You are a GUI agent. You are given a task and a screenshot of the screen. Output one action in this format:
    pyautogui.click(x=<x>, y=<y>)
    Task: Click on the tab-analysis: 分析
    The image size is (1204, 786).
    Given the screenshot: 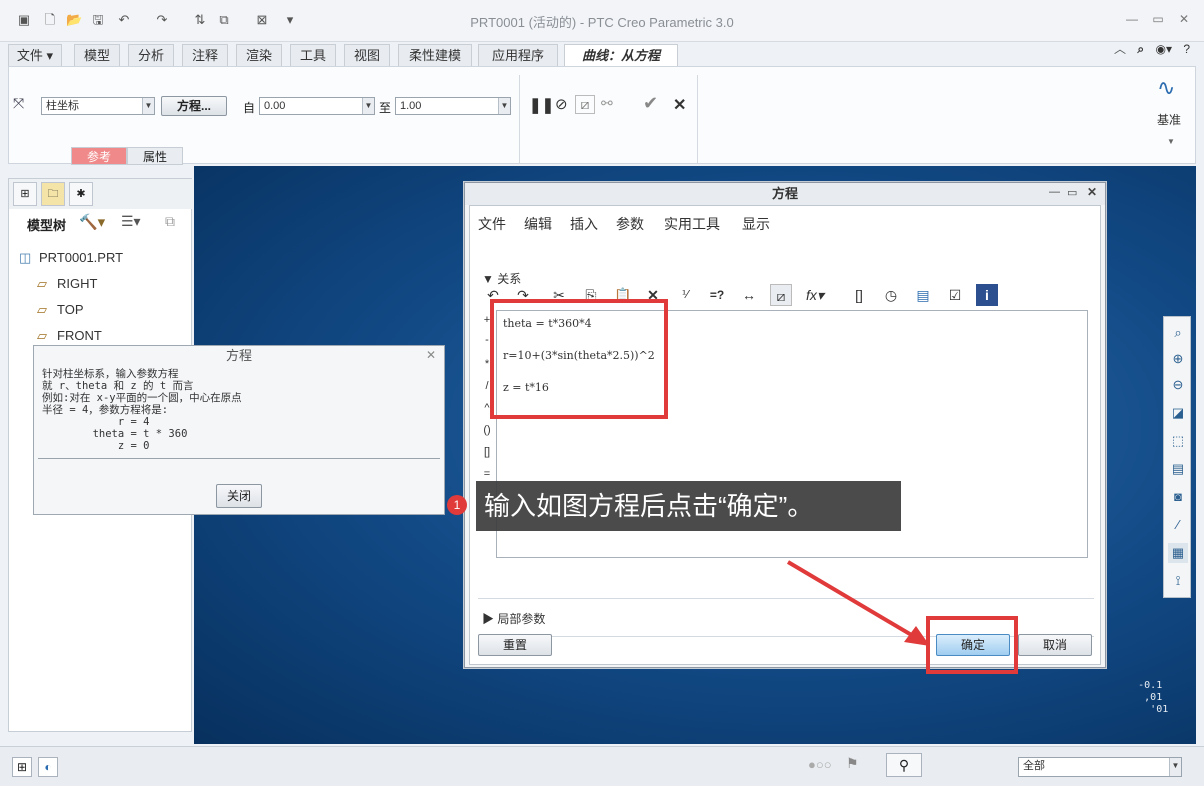 What is the action you would take?
    pyautogui.click(x=151, y=55)
    